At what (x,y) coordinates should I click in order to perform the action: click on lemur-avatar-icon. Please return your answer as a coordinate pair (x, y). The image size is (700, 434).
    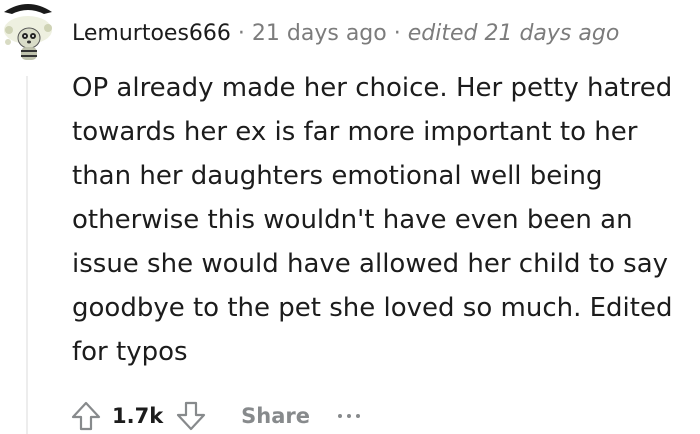
    Looking at the image, I should click on (28, 32).